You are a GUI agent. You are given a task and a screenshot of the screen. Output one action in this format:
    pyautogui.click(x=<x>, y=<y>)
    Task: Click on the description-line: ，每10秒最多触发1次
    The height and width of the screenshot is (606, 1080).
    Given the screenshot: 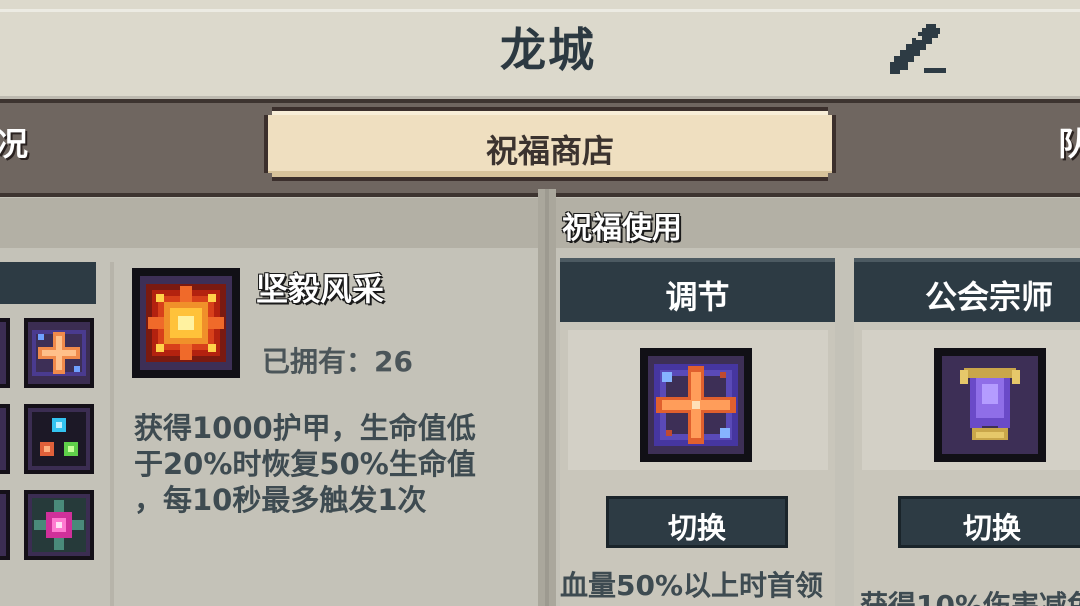 What is the action you would take?
    pyautogui.click(x=280, y=500)
    